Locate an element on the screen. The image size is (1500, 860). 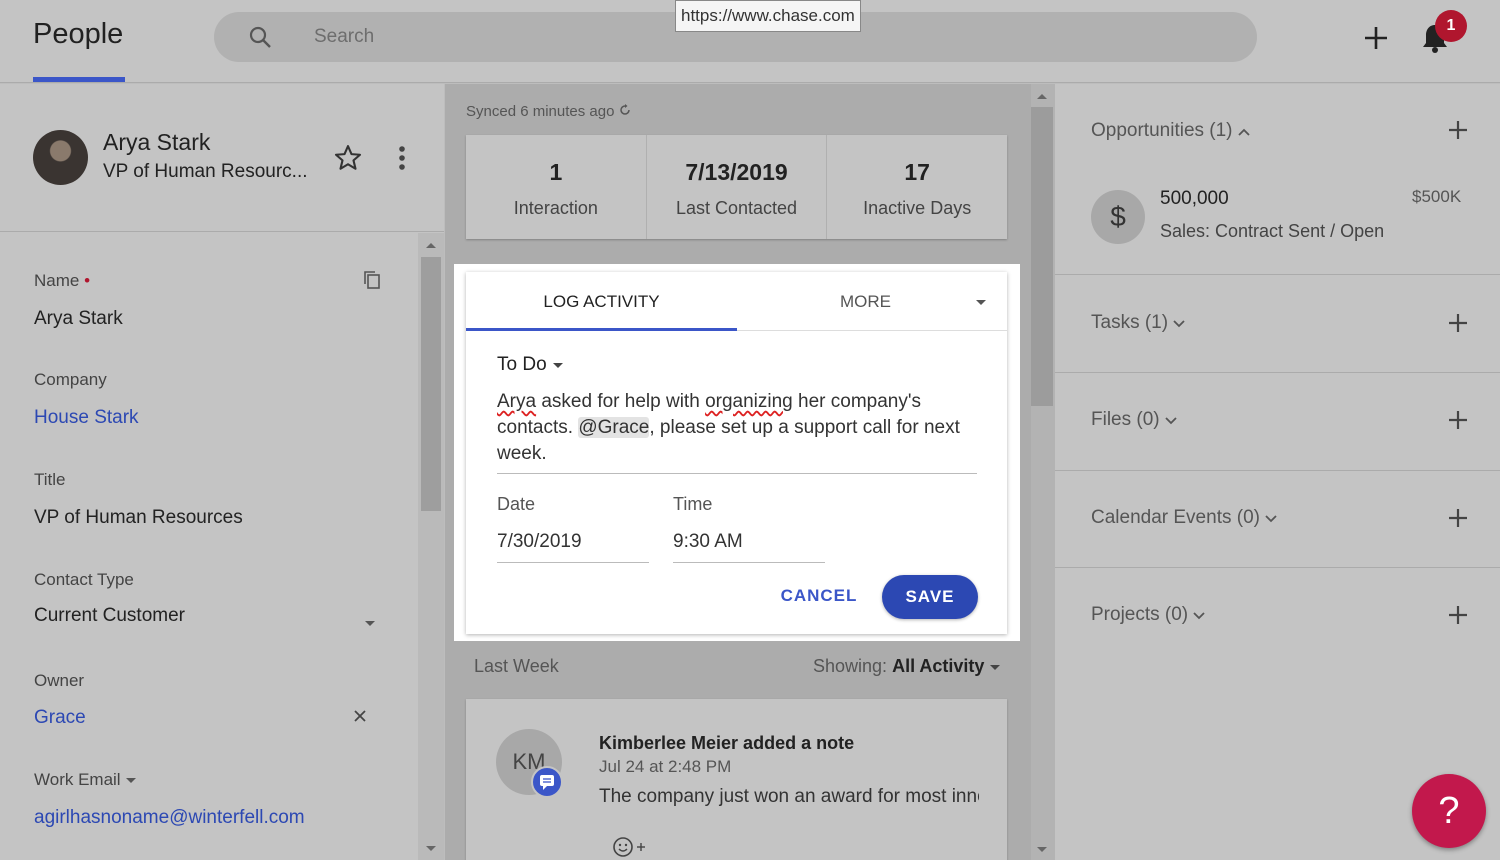
calendar-events-header: Calendar Events (0) is located at coordinates (1184, 518).